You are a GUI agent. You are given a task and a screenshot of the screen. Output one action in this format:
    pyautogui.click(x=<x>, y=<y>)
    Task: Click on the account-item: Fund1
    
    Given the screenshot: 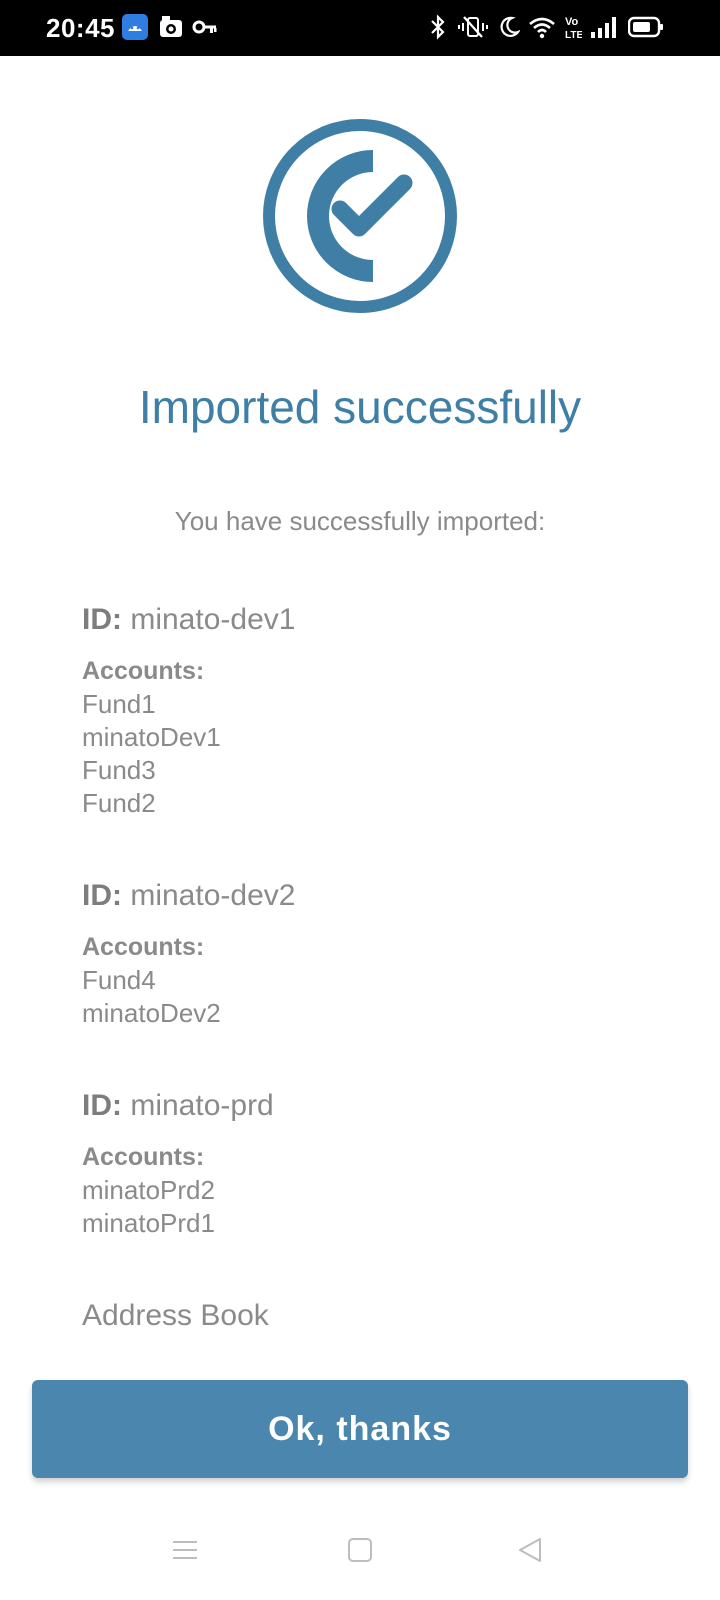 What is the action you would take?
    pyautogui.click(x=119, y=704)
    